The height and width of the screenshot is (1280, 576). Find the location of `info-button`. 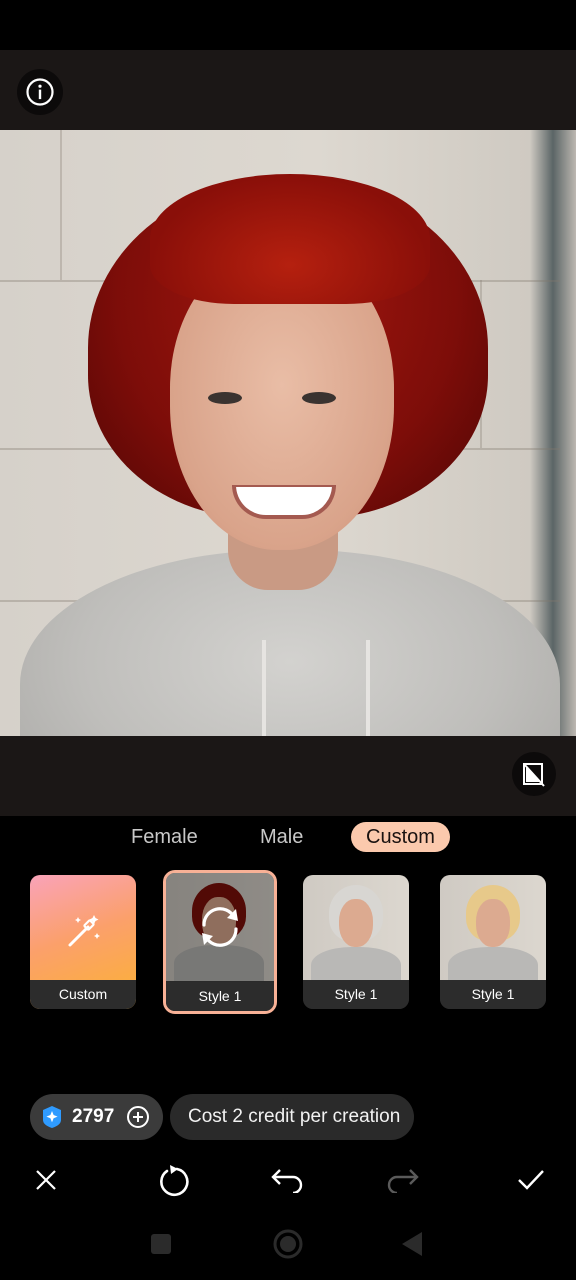

info-button is located at coordinates (40, 92).